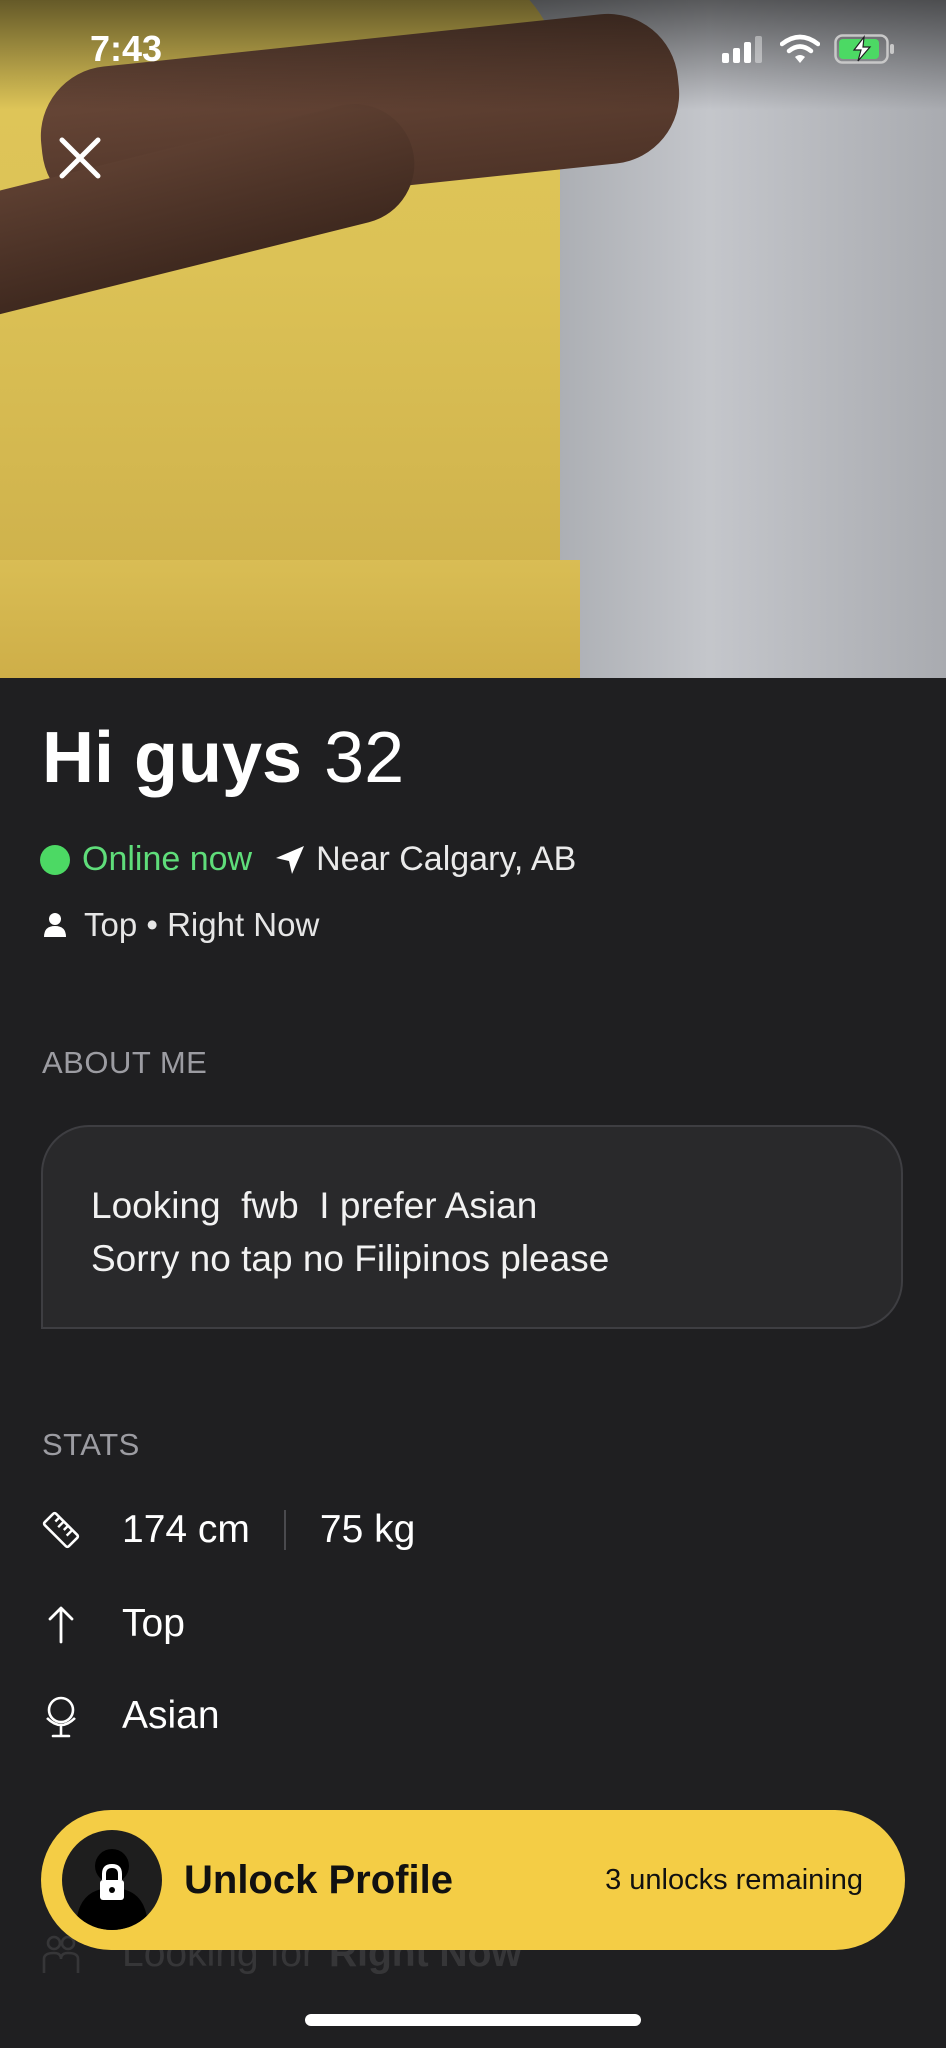 The image size is (946, 2048). What do you see at coordinates (172, 758) in the screenshot?
I see `profile-name: Hi guys` at bounding box center [172, 758].